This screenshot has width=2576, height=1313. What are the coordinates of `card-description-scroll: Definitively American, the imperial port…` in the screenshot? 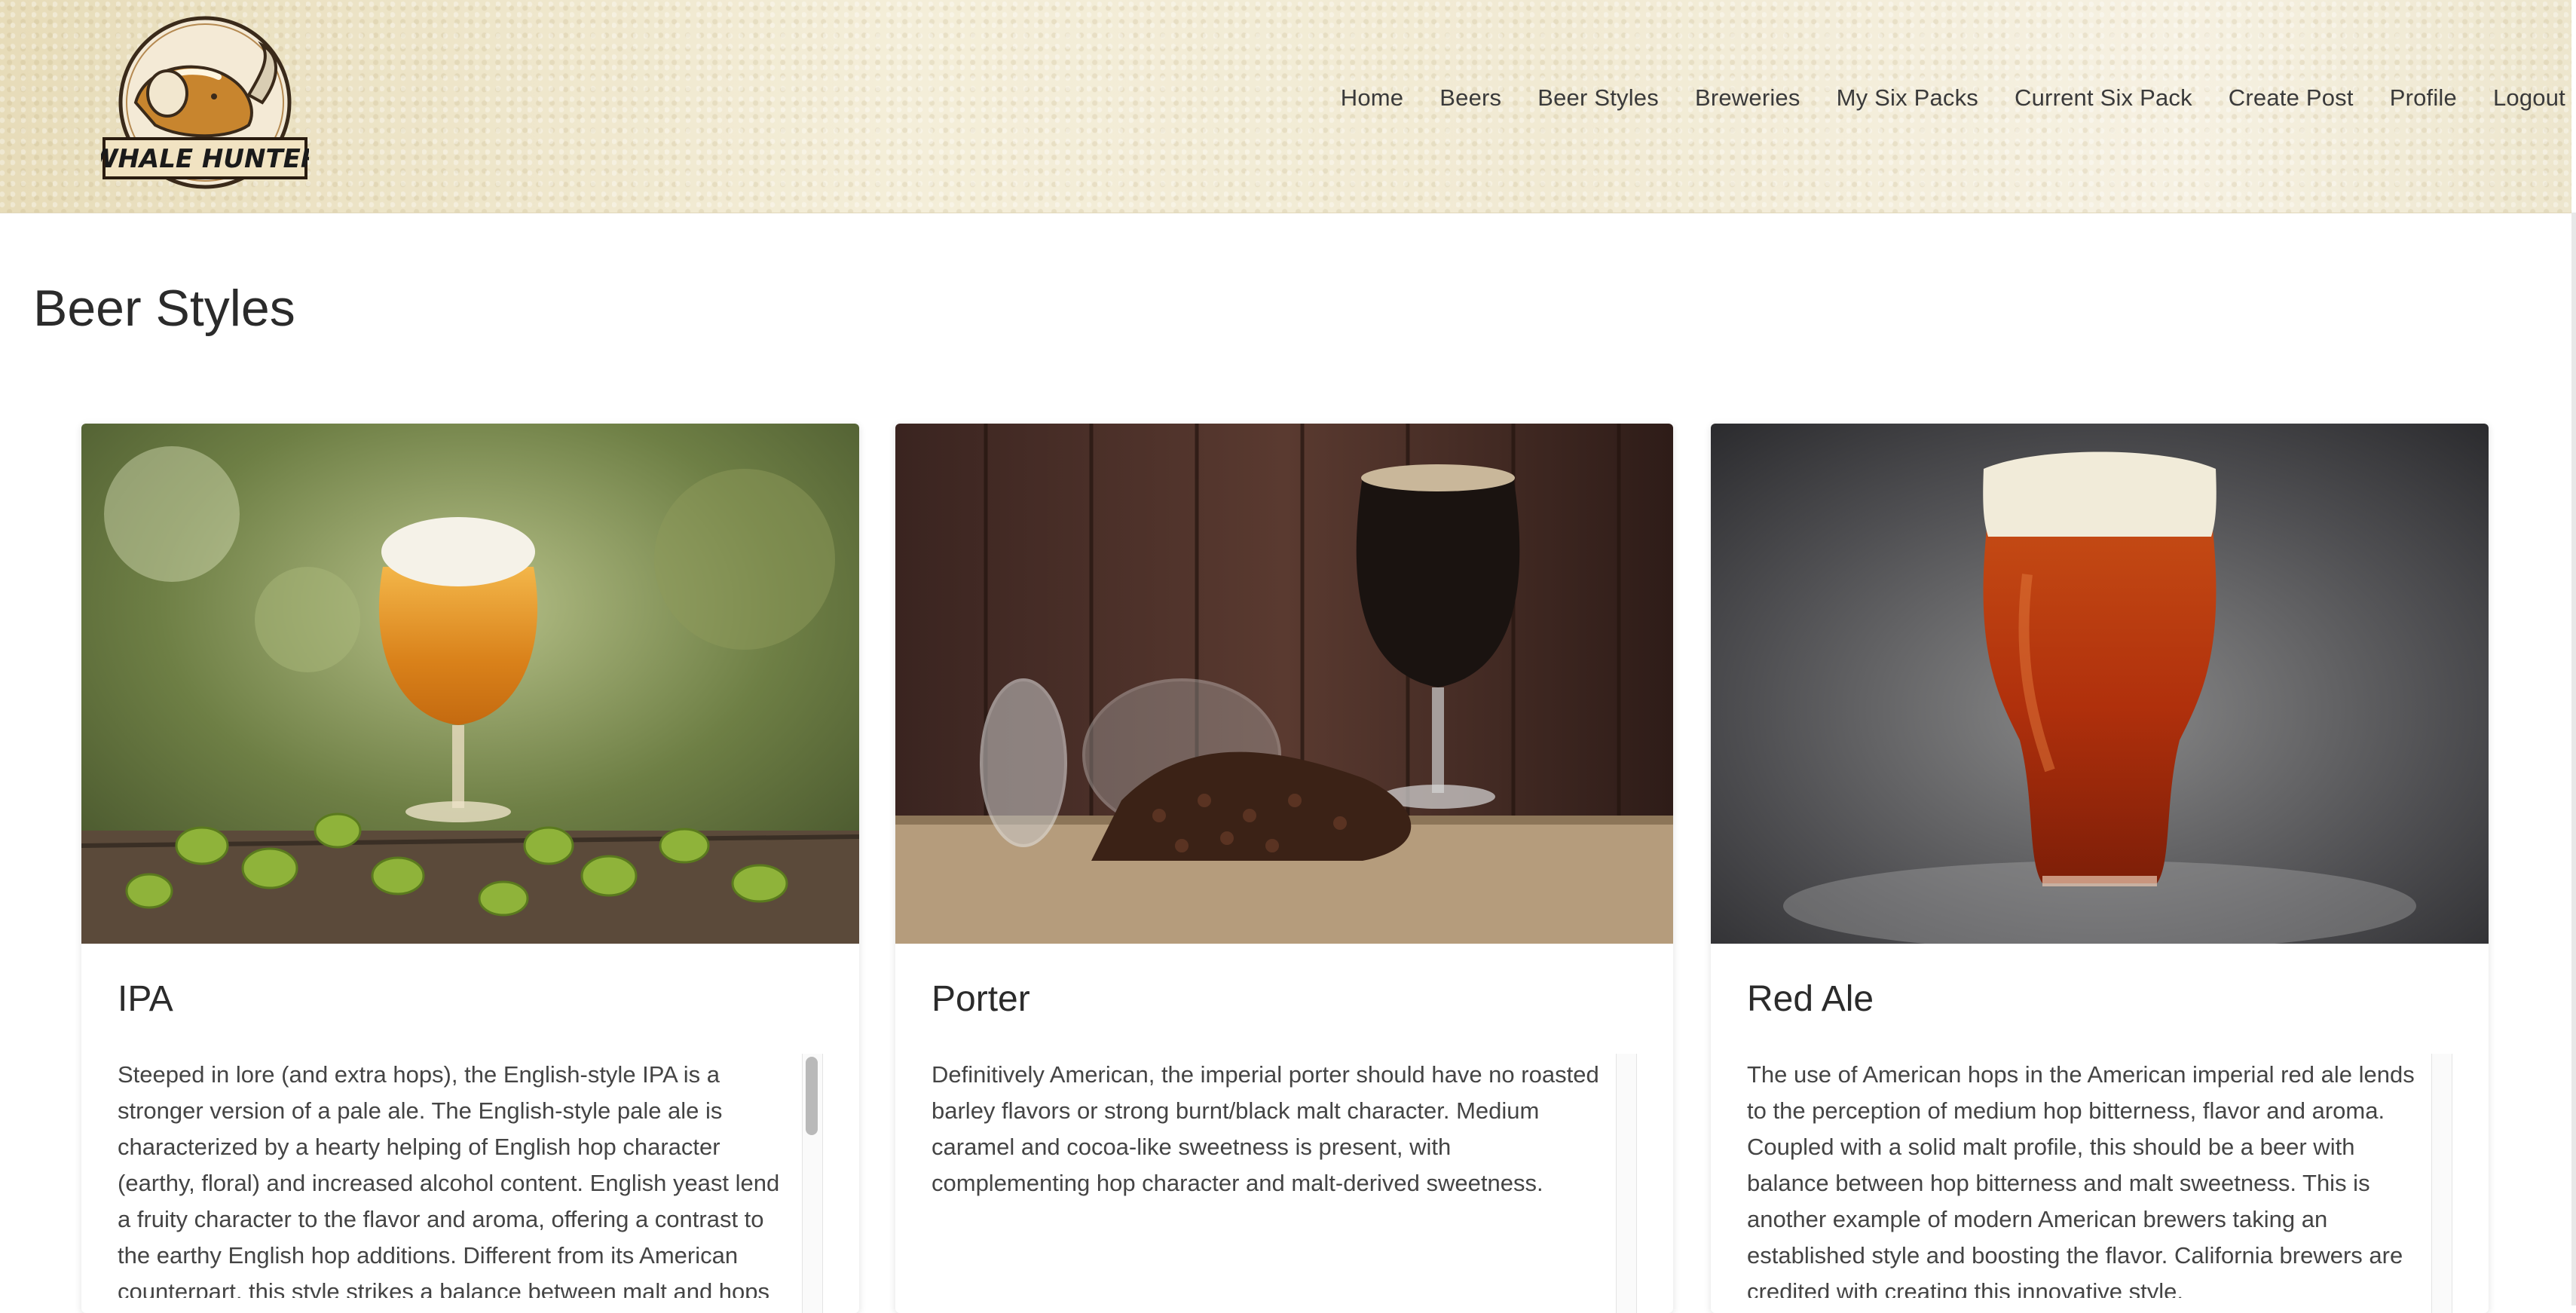 It's located at (1287, 1177).